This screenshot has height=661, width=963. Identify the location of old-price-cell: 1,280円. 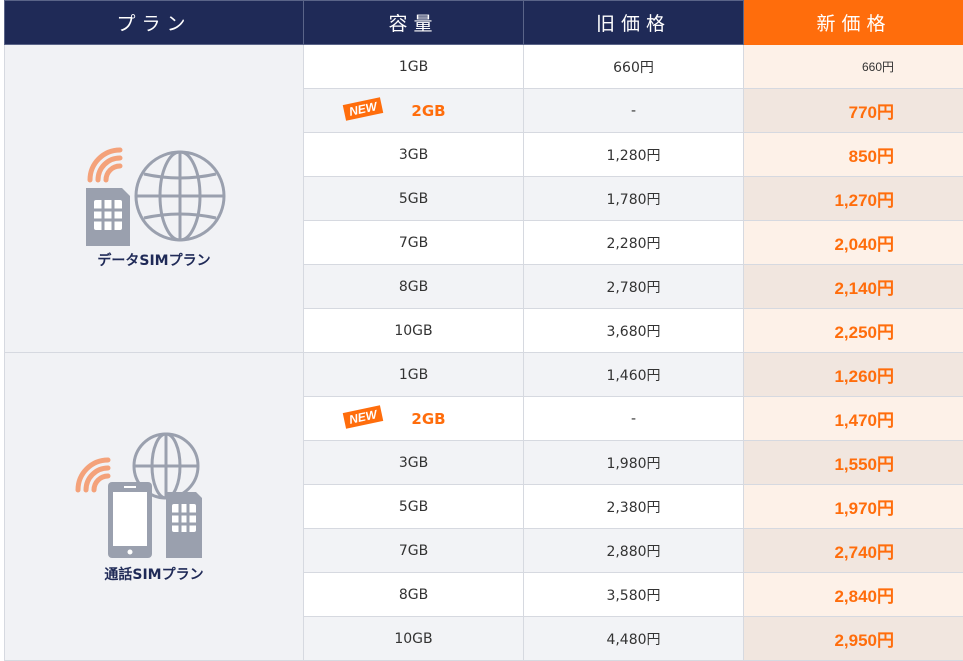
(634, 155).